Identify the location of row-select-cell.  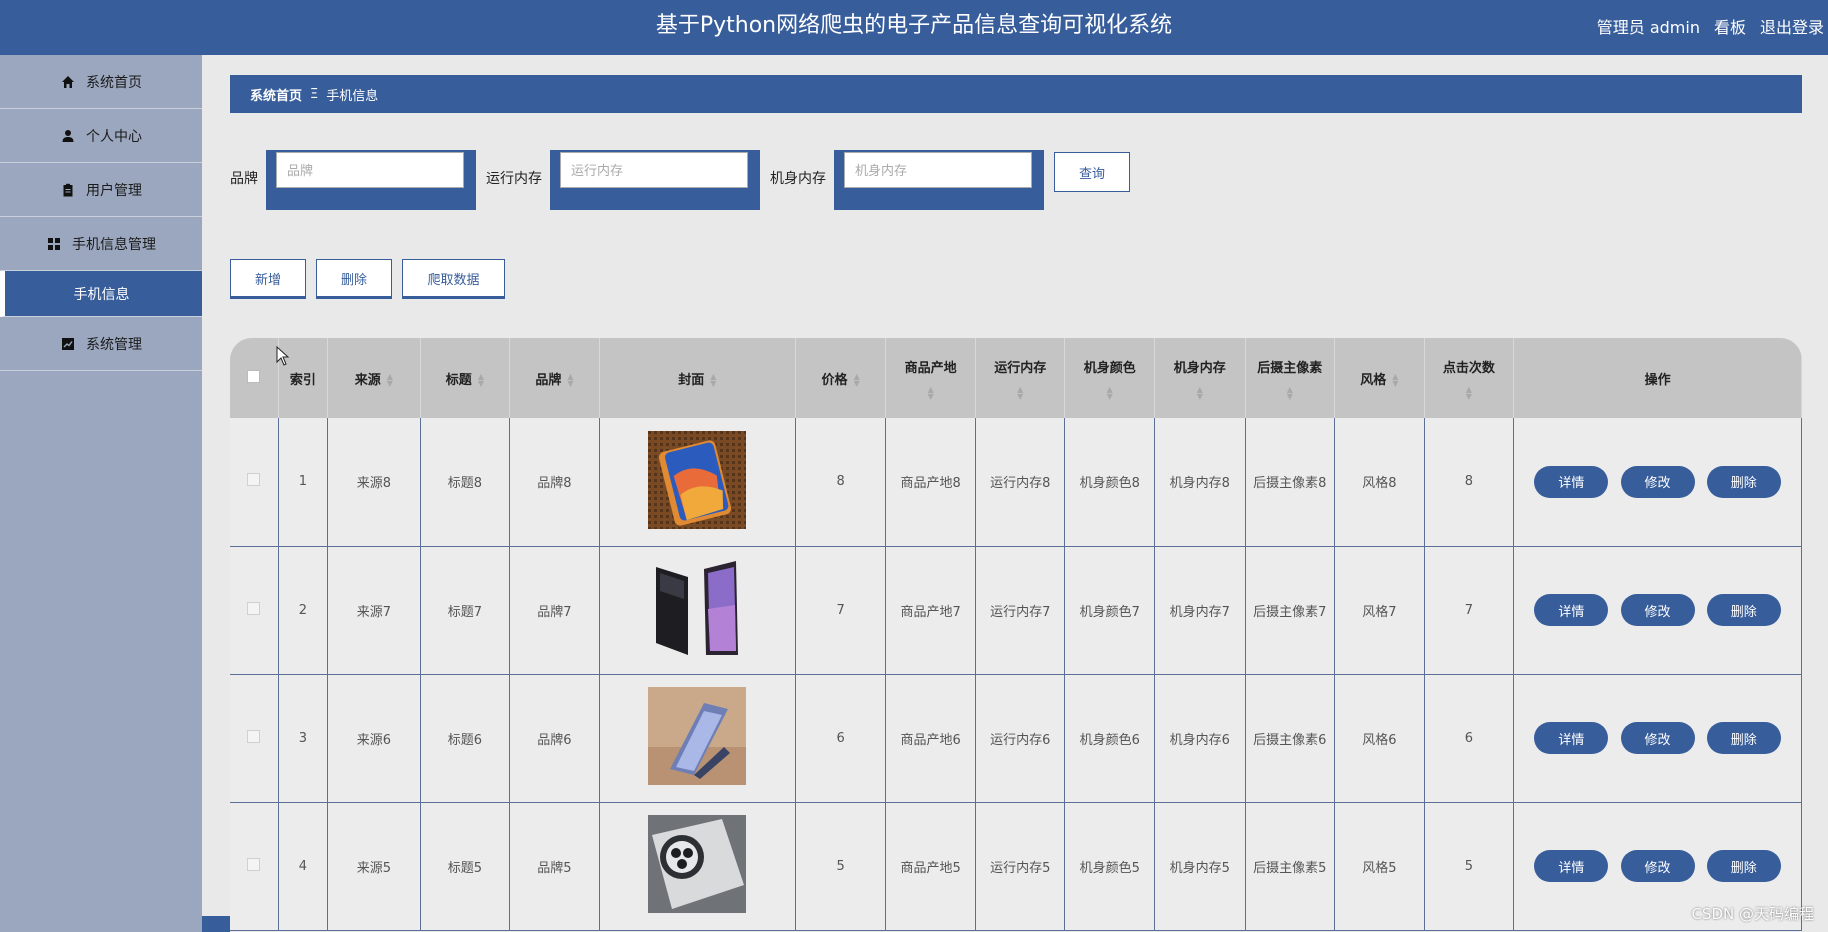
(254, 866).